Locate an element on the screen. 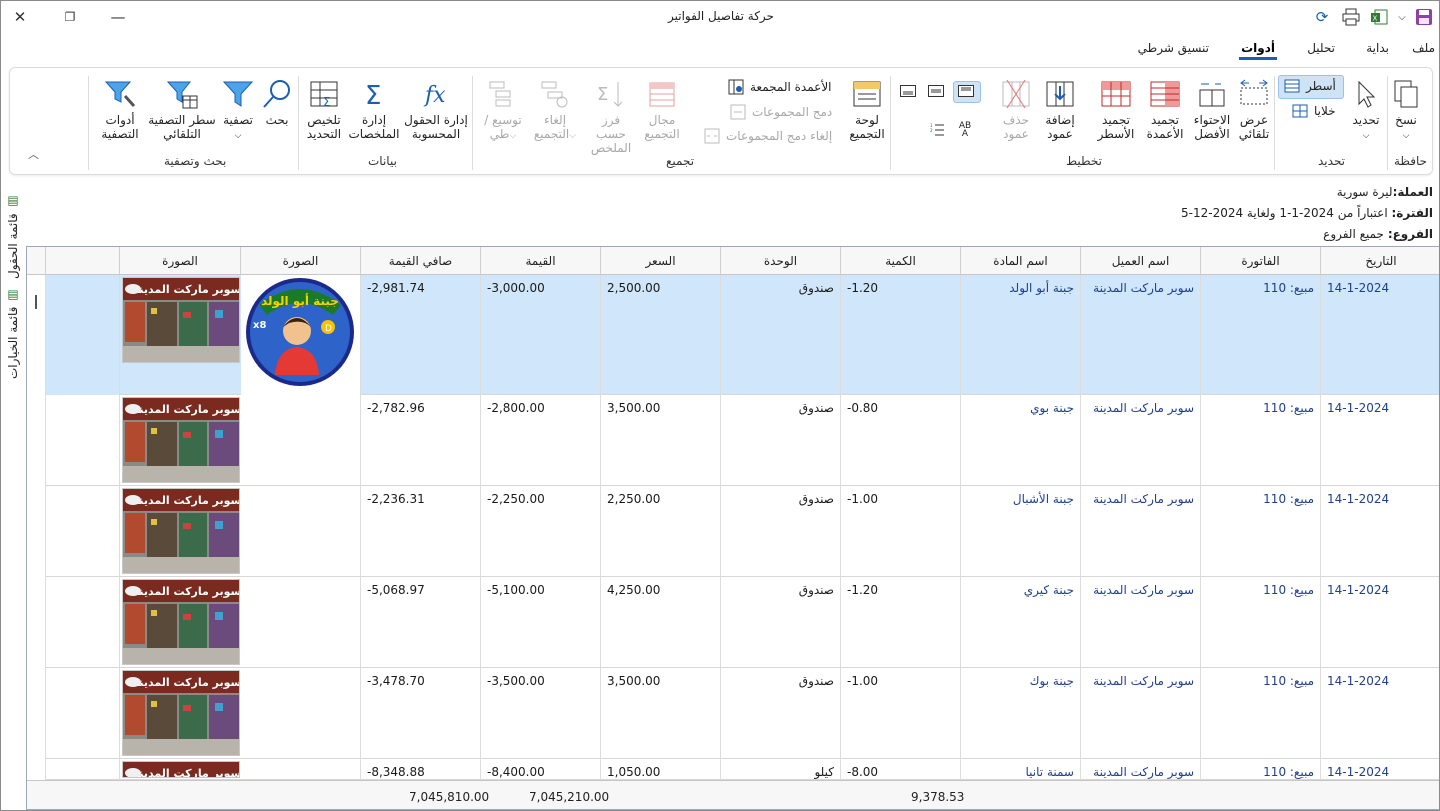  col-header-customer: اسم العميل is located at coordinates (1141, 261).